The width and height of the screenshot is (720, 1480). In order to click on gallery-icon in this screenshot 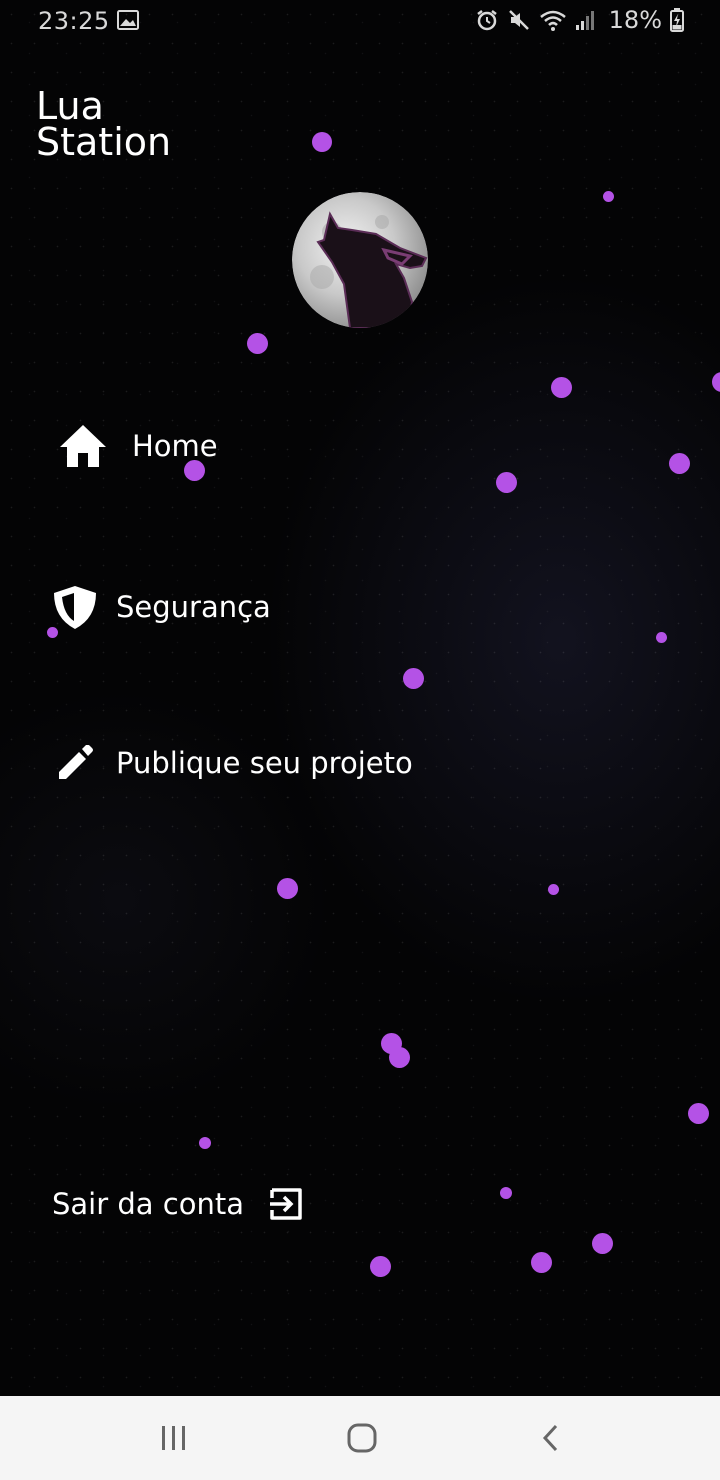, I will do `click(128, 20)`.